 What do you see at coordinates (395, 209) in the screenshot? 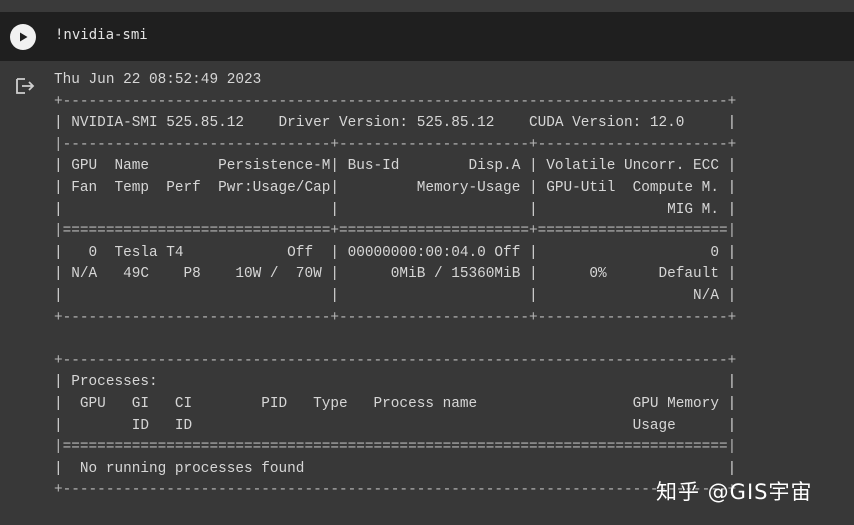
I see `output-line: | | | MIG M. |` at bounding box center [395, 209].